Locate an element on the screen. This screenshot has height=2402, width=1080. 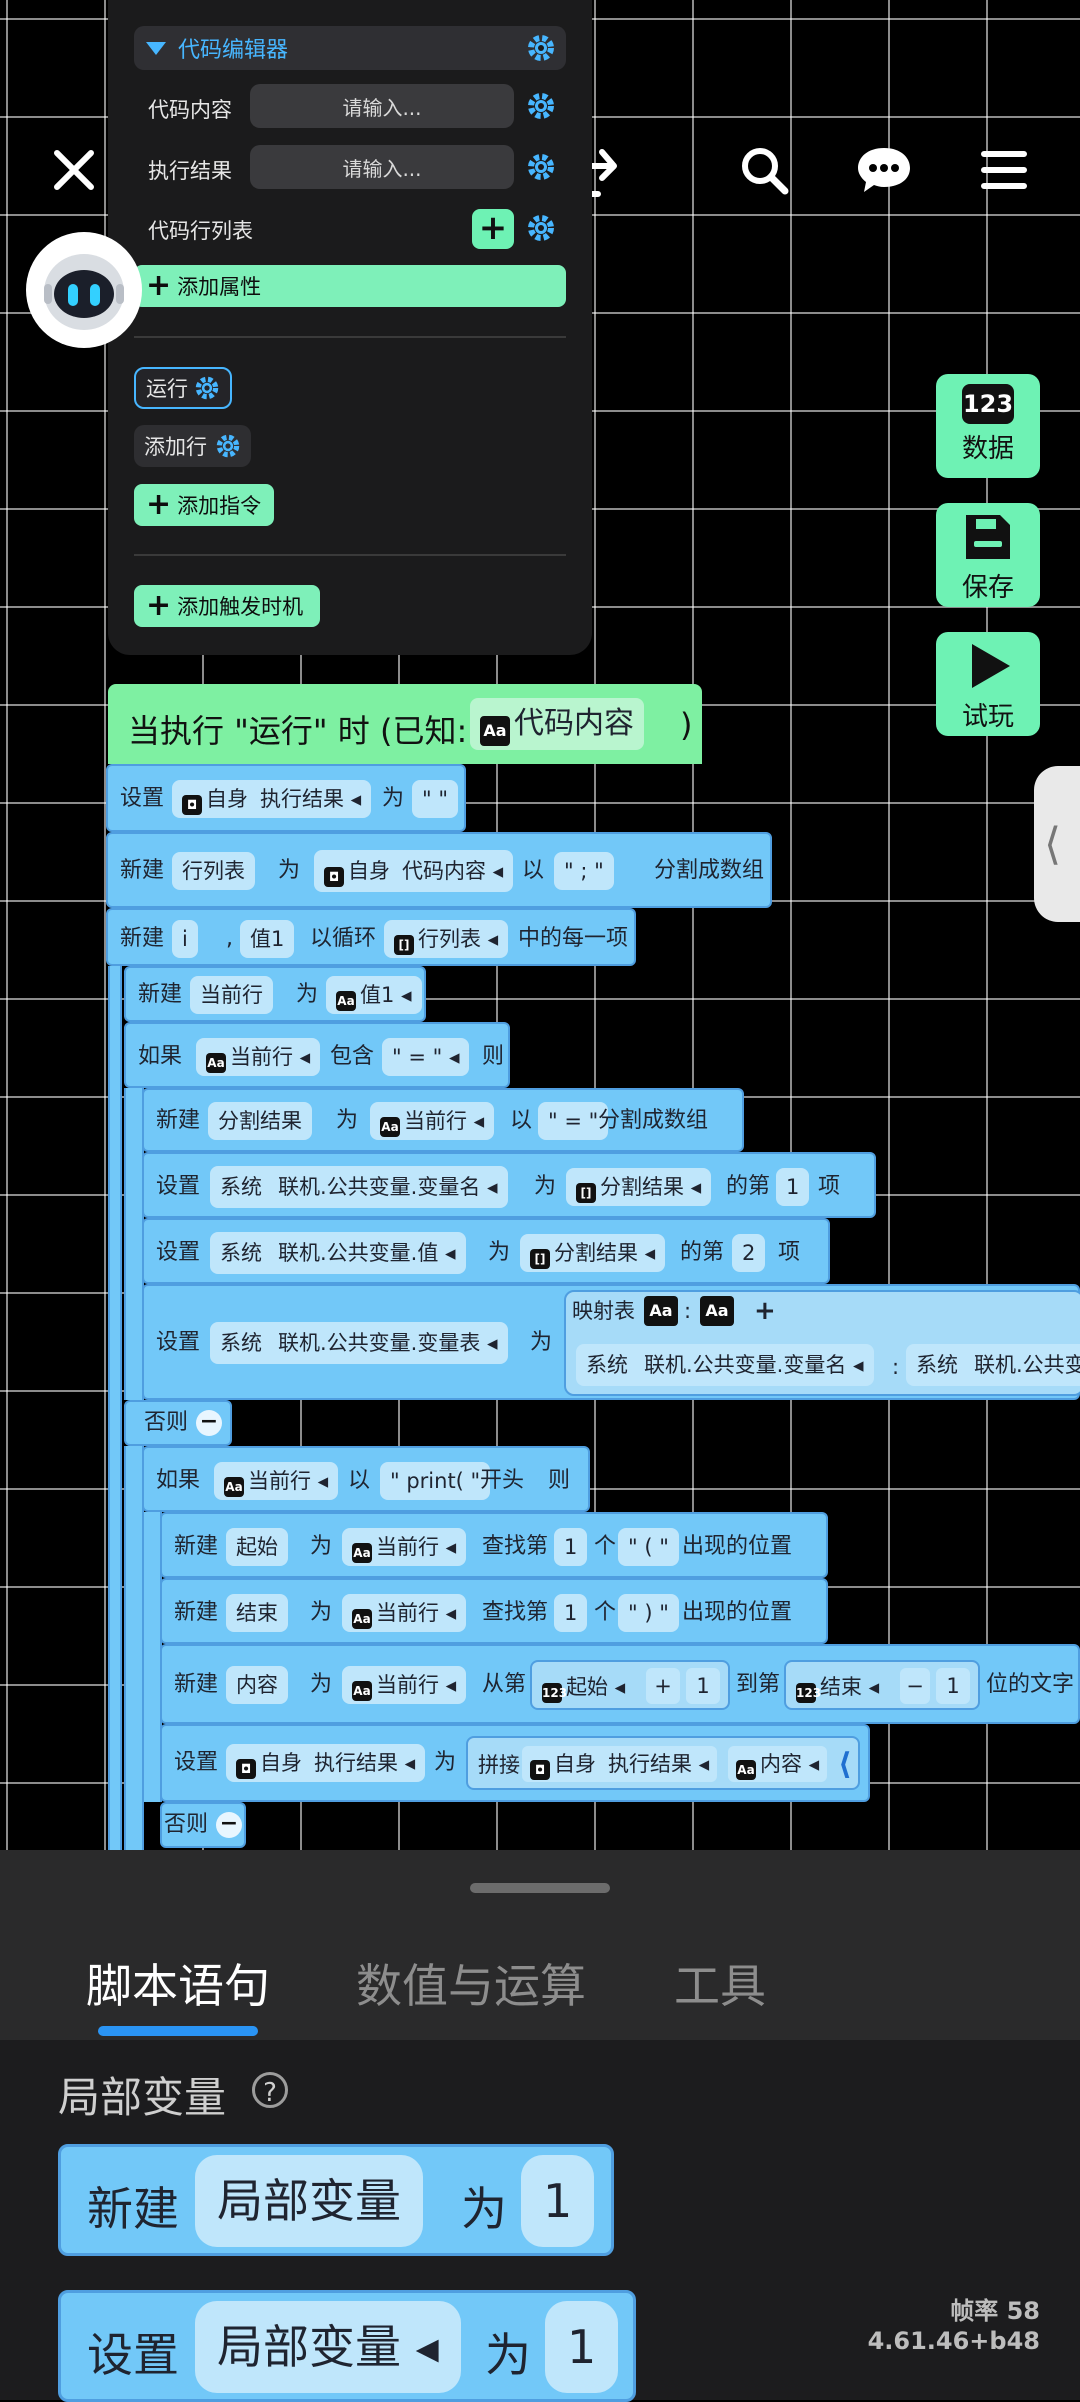
set-block: 设置 ◘ 自身 执行结果 ◂ 为 拼接 ◘ 自身 执行结果 ◂ Aa 内容 ◂ ⟨ is located at coordinates (515, 1763).